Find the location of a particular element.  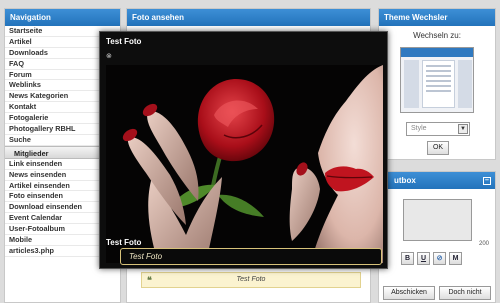

switch-label: Wechseln zu: is located at coordinates (437, 35).